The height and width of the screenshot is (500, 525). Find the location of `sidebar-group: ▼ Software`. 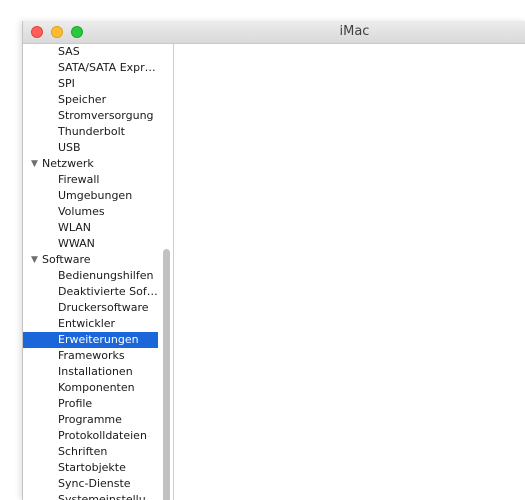

sidebar-group: ▼ Software is located at coordinates (90, 260).